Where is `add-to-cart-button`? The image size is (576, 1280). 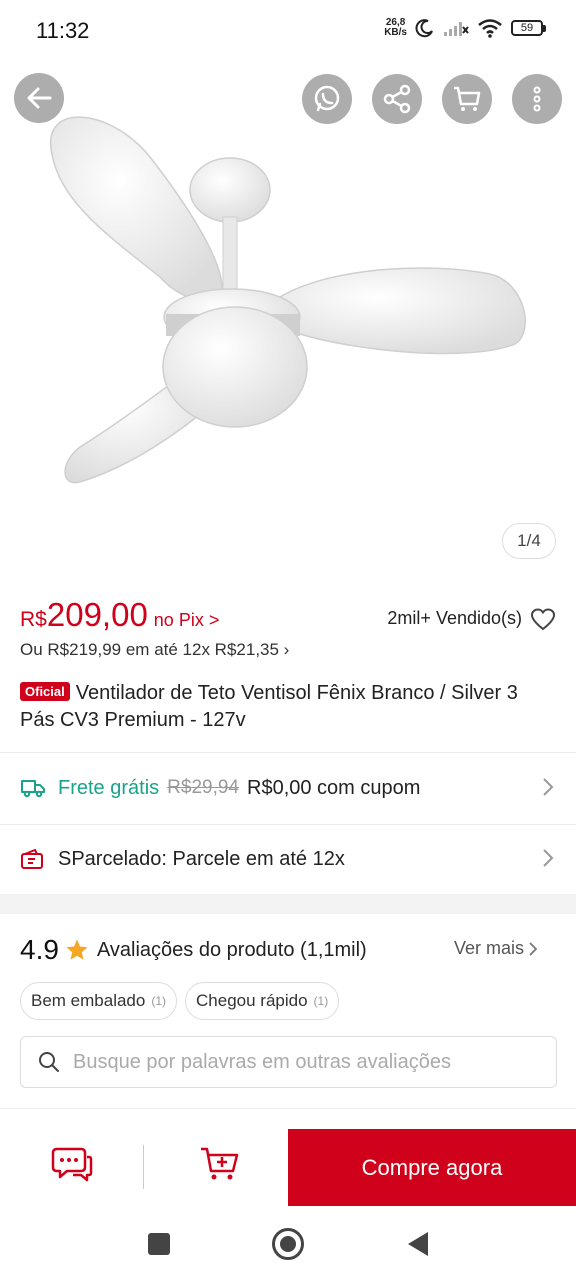
add-to-cart-button is located at coordinates (220, 1165).